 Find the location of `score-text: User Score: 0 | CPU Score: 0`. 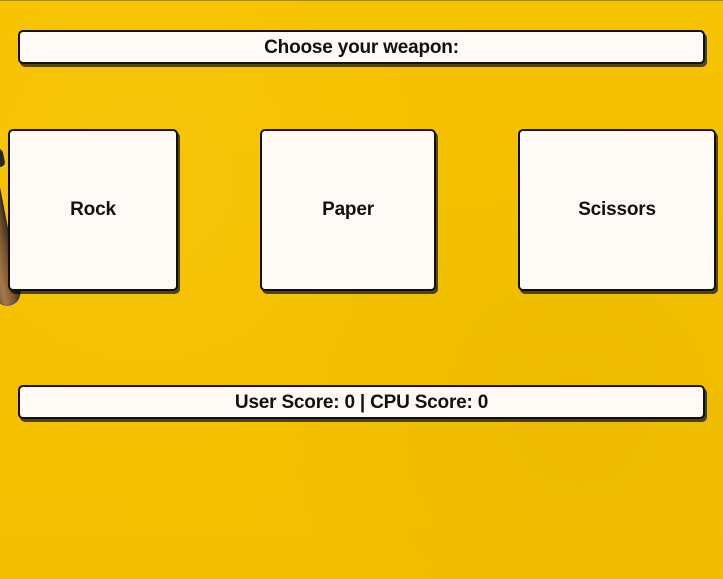

score-text: User Score: 0 | CPU Score: 0 is located at coordinates (361, 402).